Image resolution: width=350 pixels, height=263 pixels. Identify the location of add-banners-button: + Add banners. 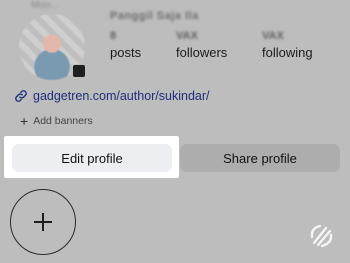
(57, 121).